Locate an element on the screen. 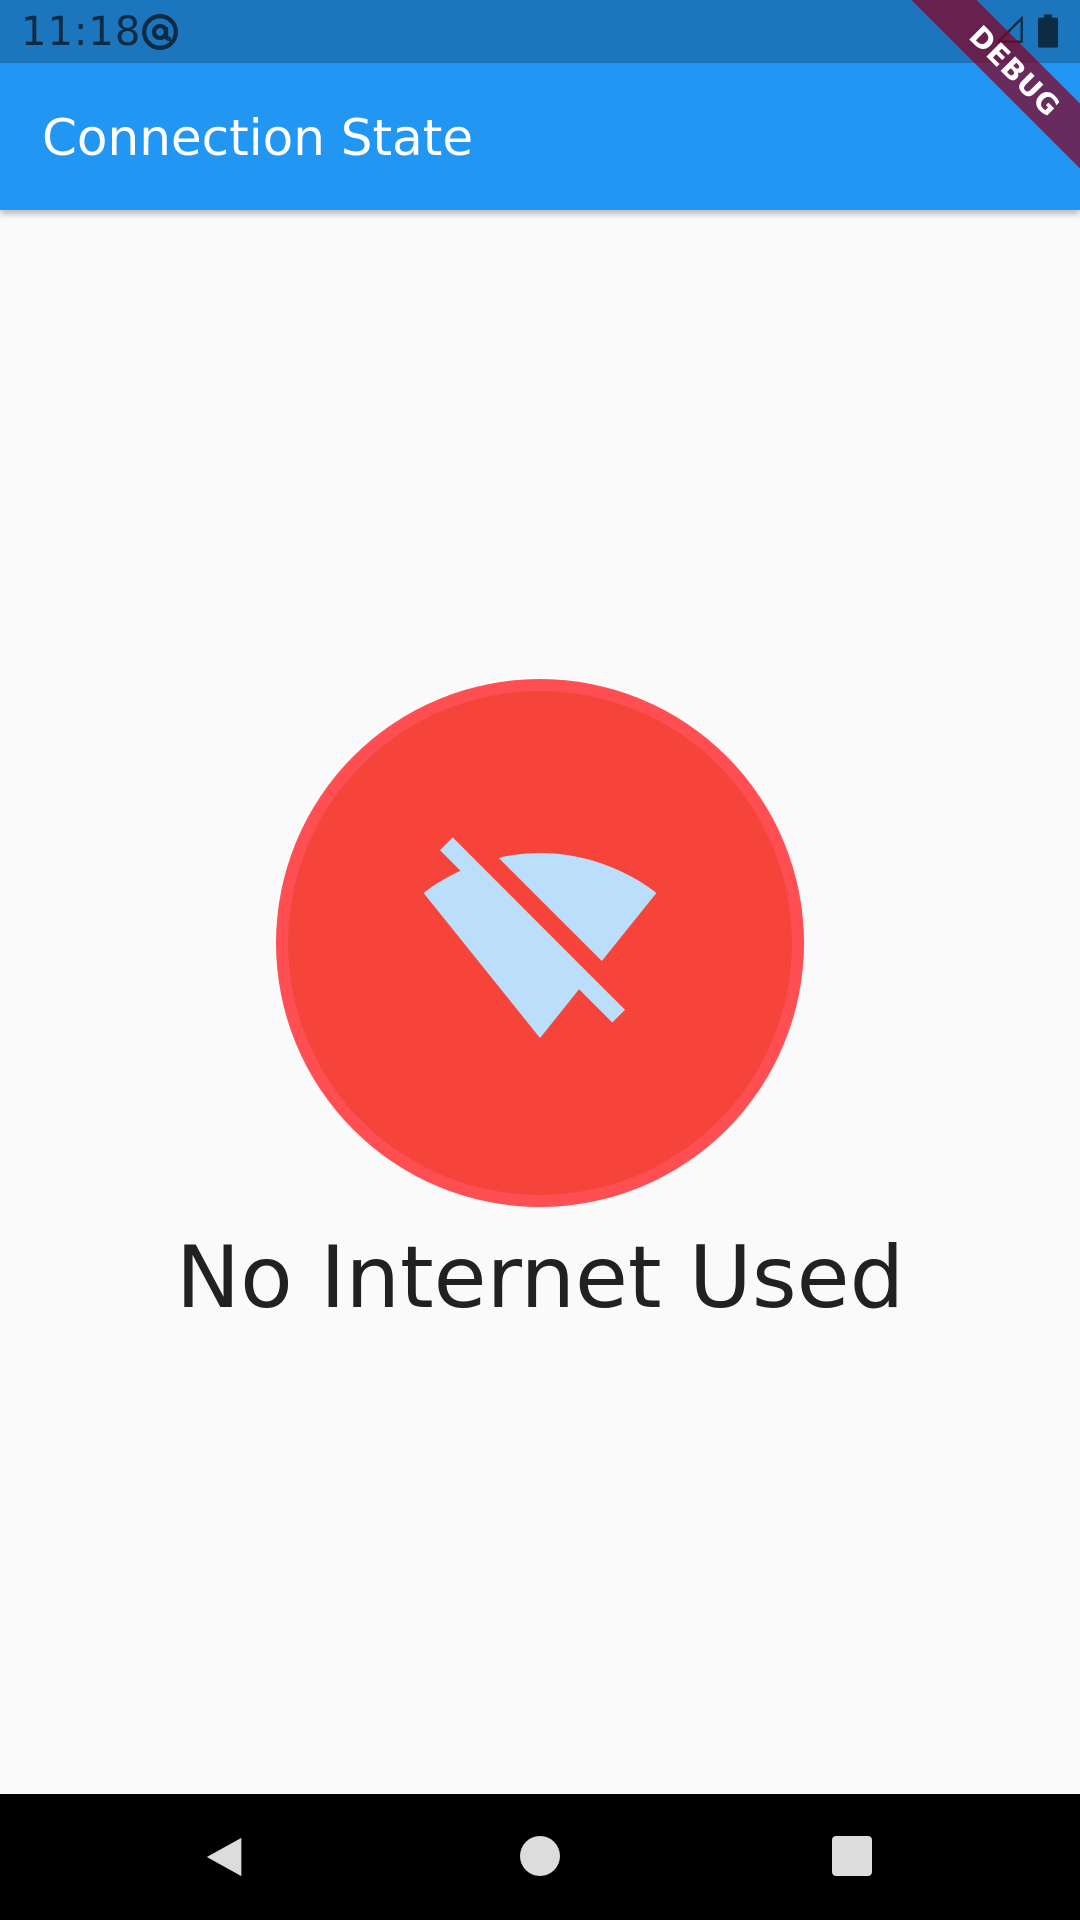  connection-status-message: No Internet Used is located at coordinates (540, 1278).